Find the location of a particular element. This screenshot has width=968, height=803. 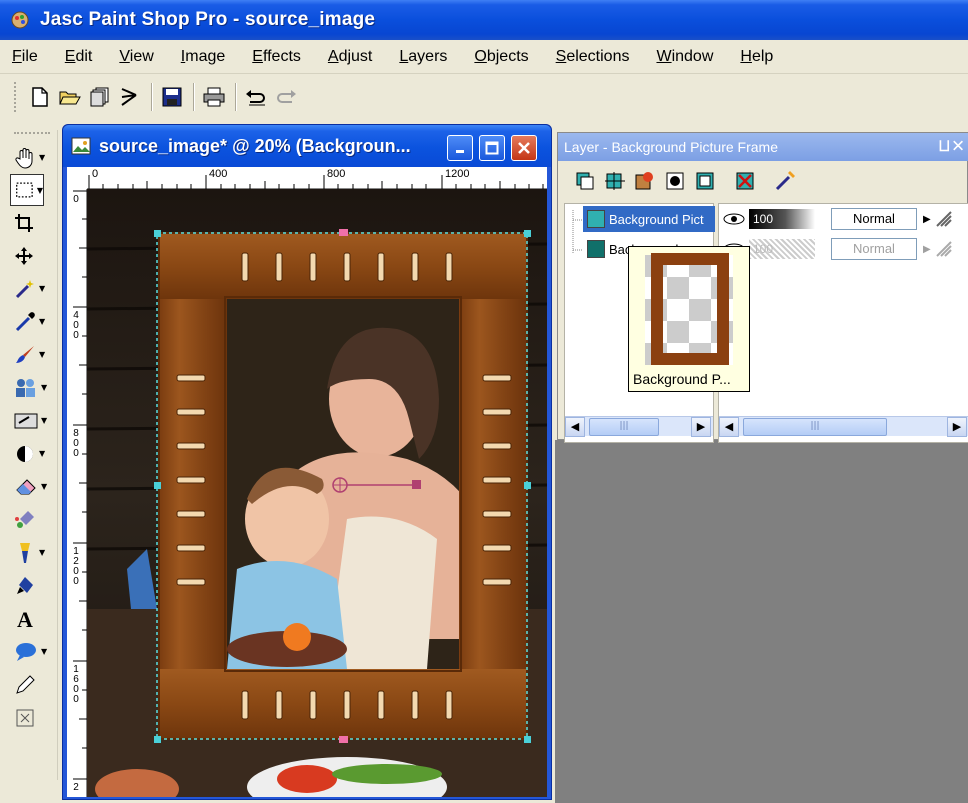

art-media-layer-icon is located at coordinates (644, 181).